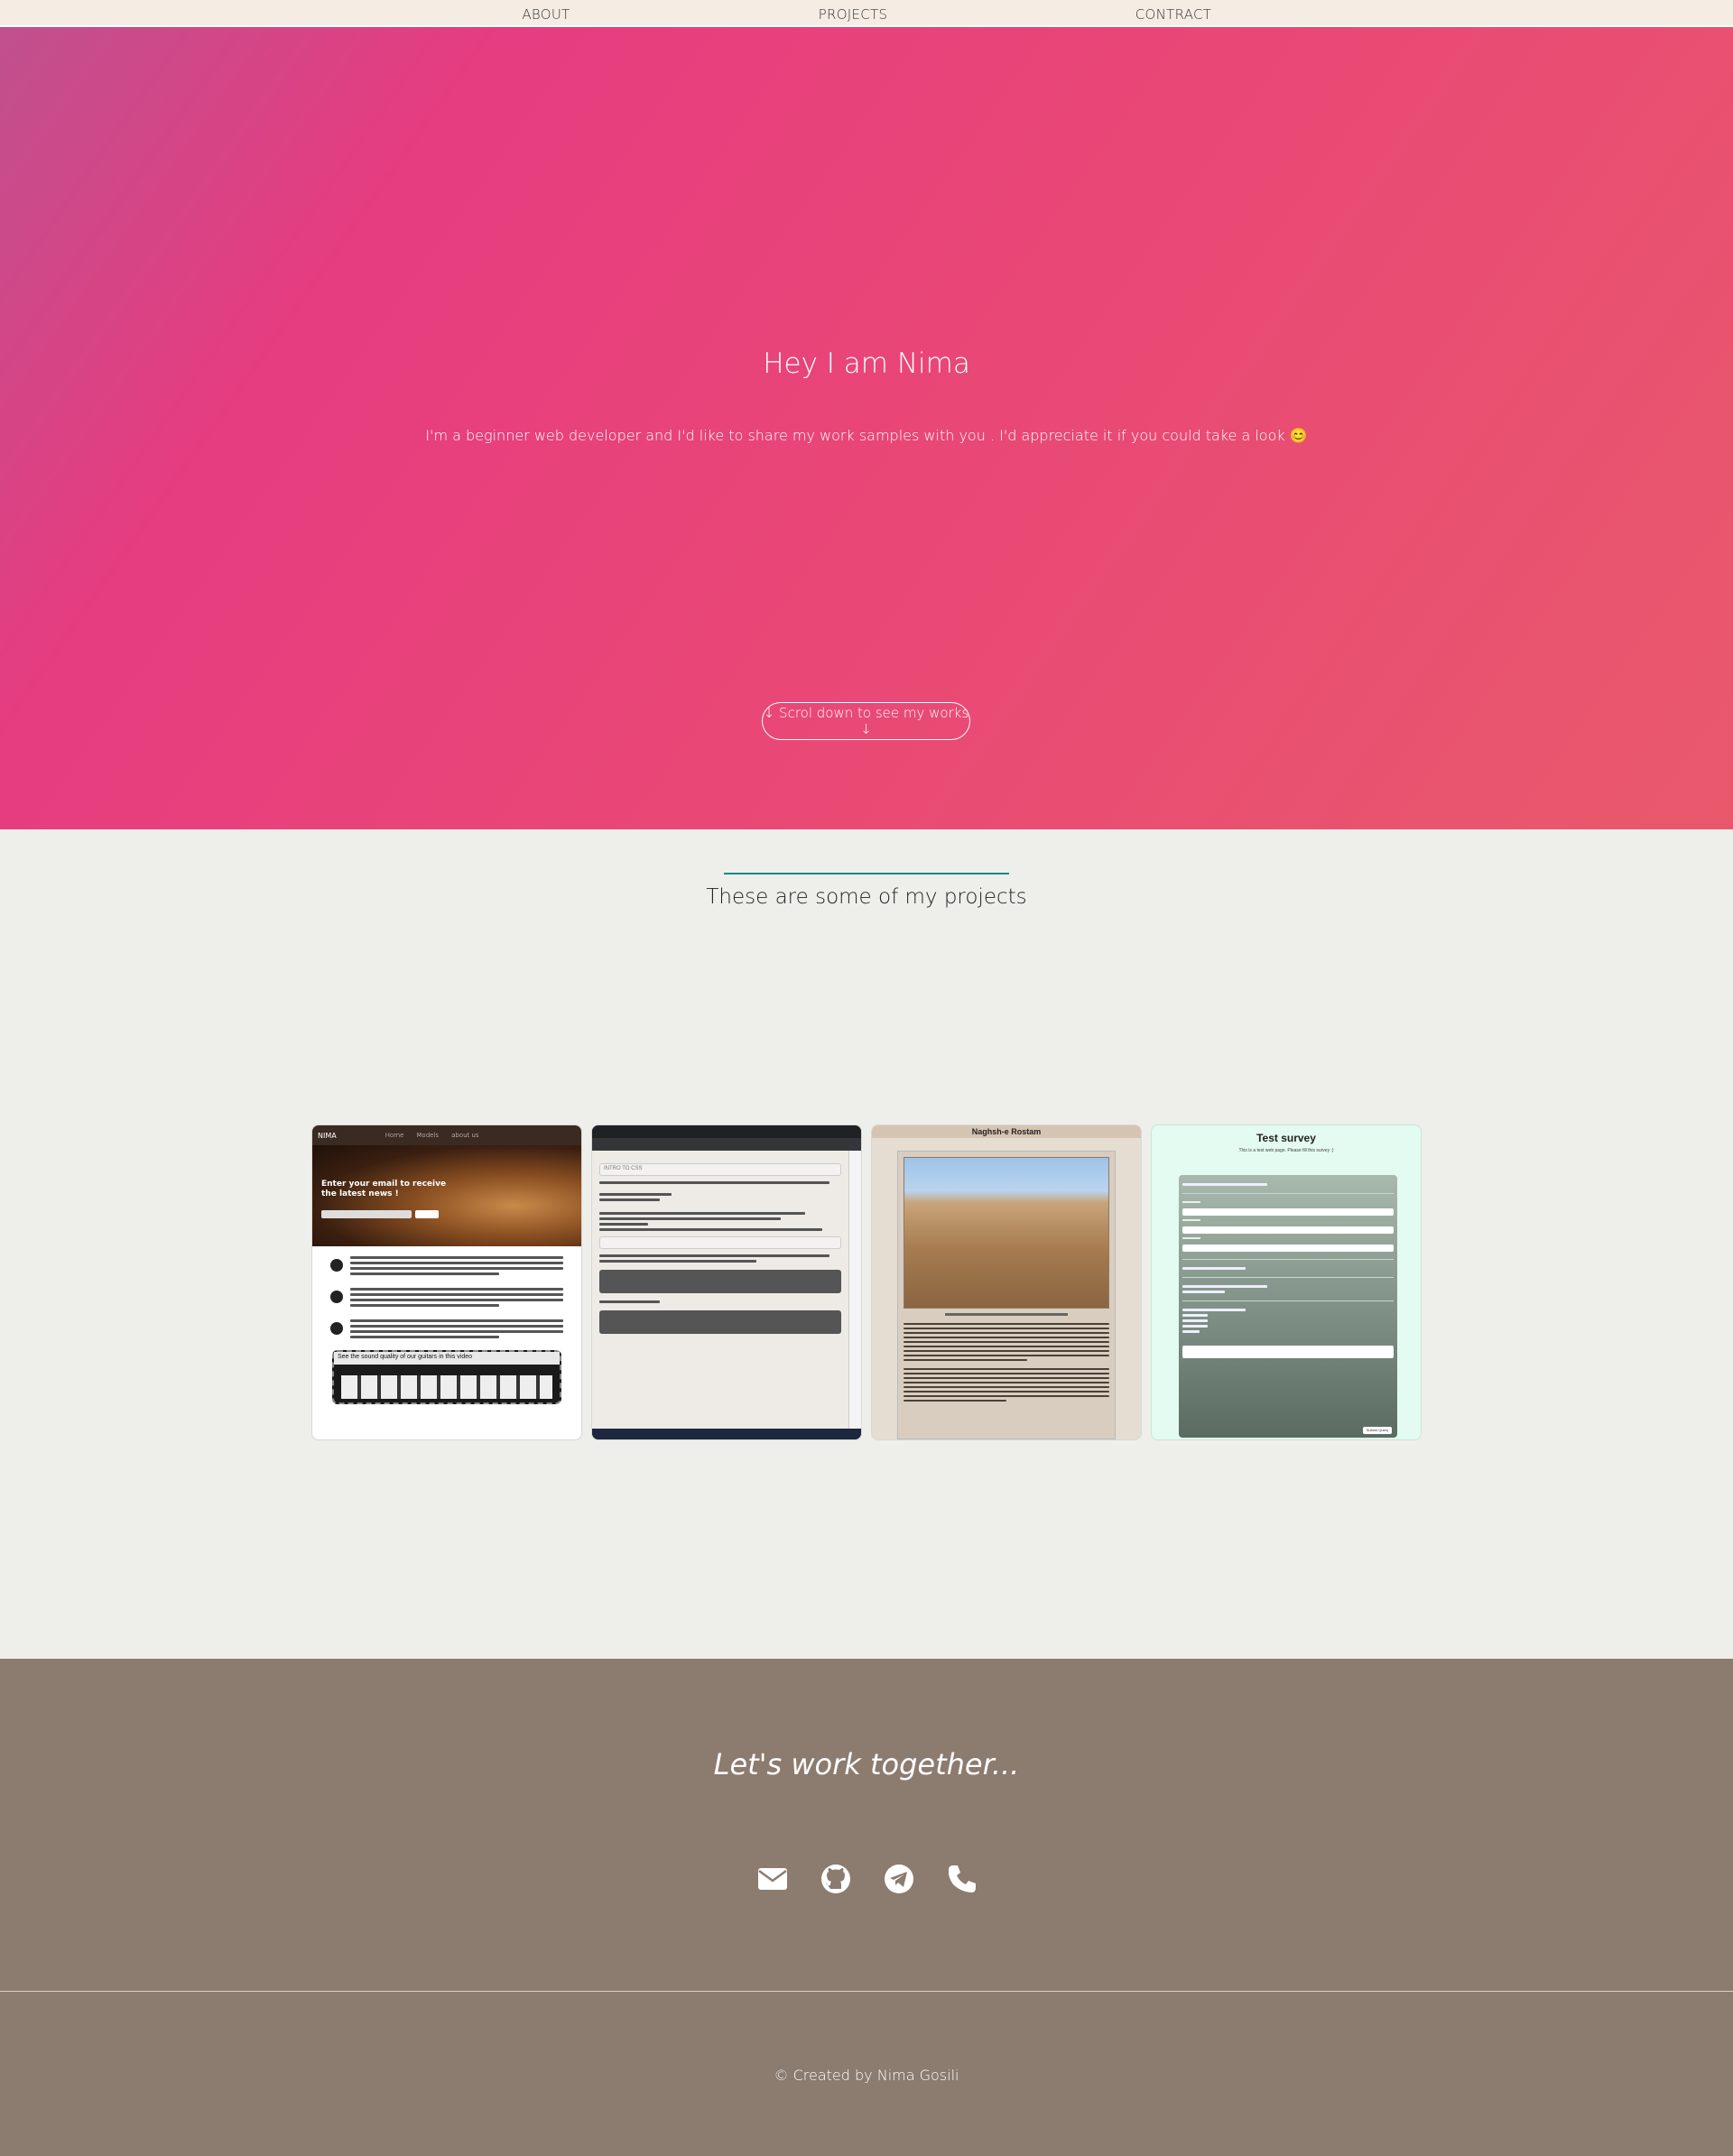 The height and width of the screenshot is (2156, 1733). I want to click on hero-title: Hey I am Nima, so click(866, 363).